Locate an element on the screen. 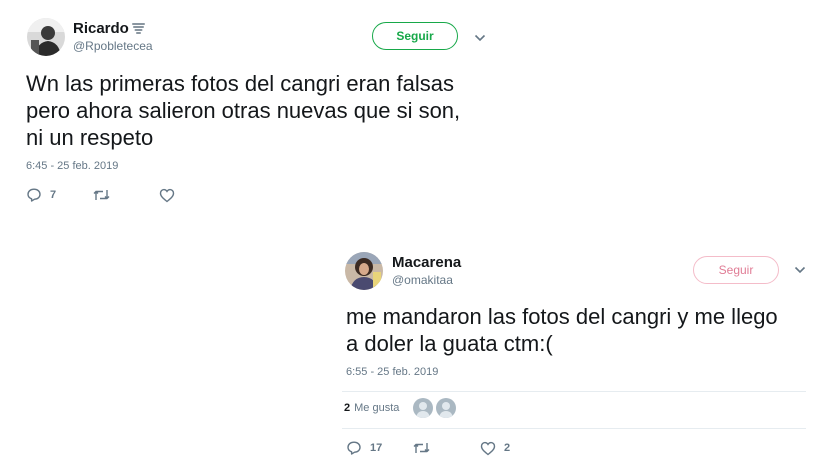 The height and width of the screenshot is (467, 830). likes-summary: 2 Me gusta is located at coordinates (400, 408).